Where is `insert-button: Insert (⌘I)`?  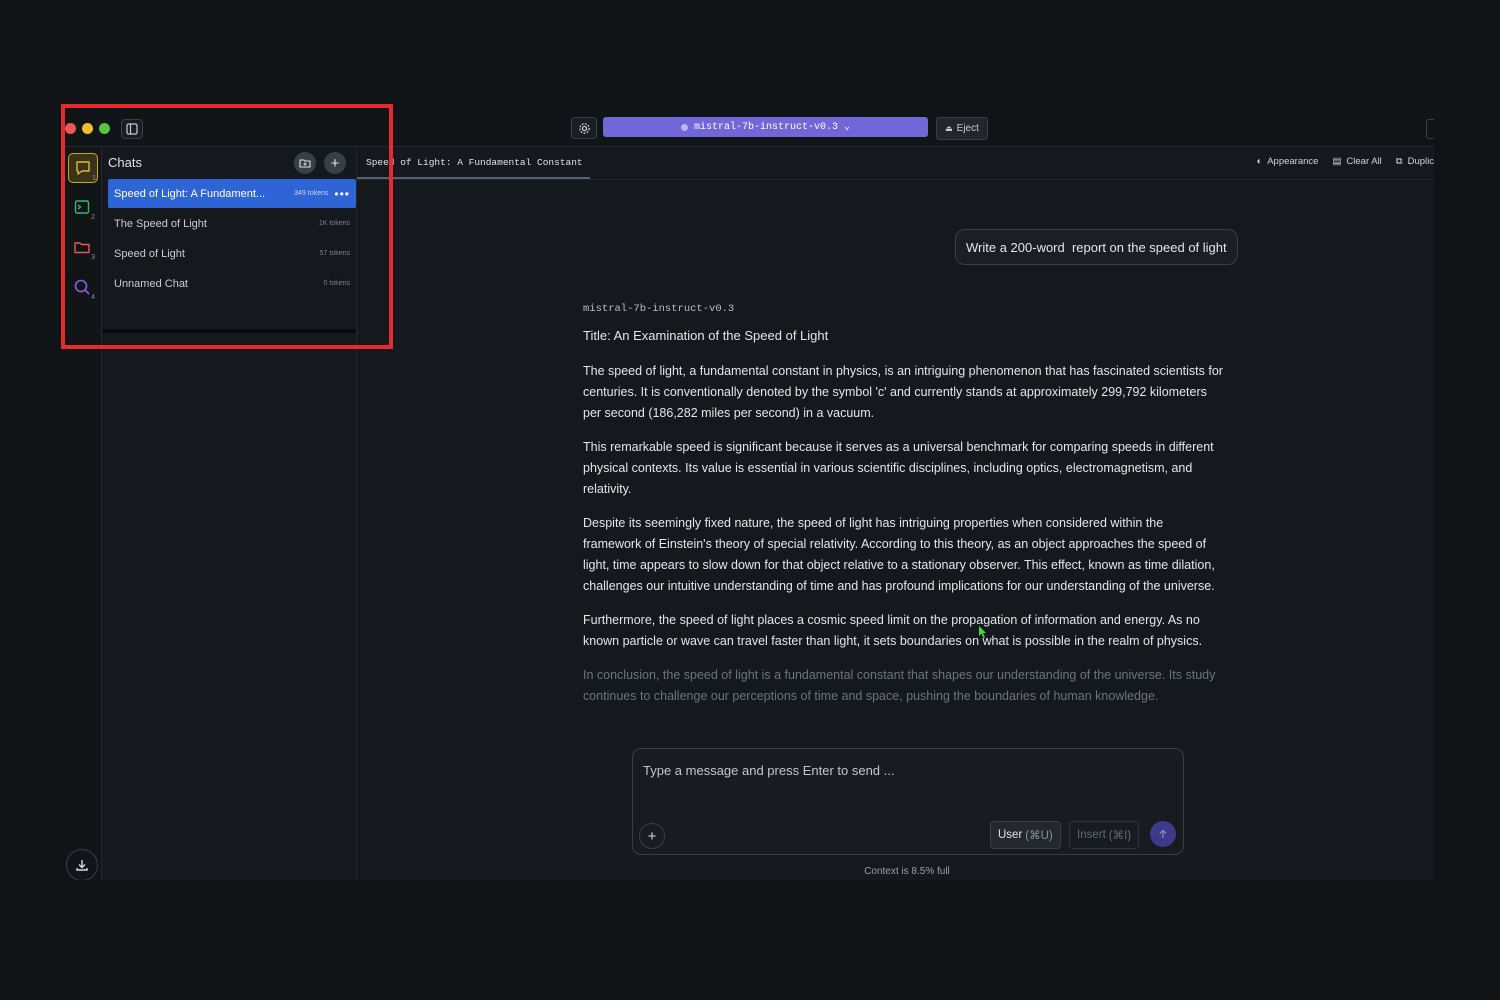
insert-button: Insert (⌘I) is located at coordinates (1104, 835).